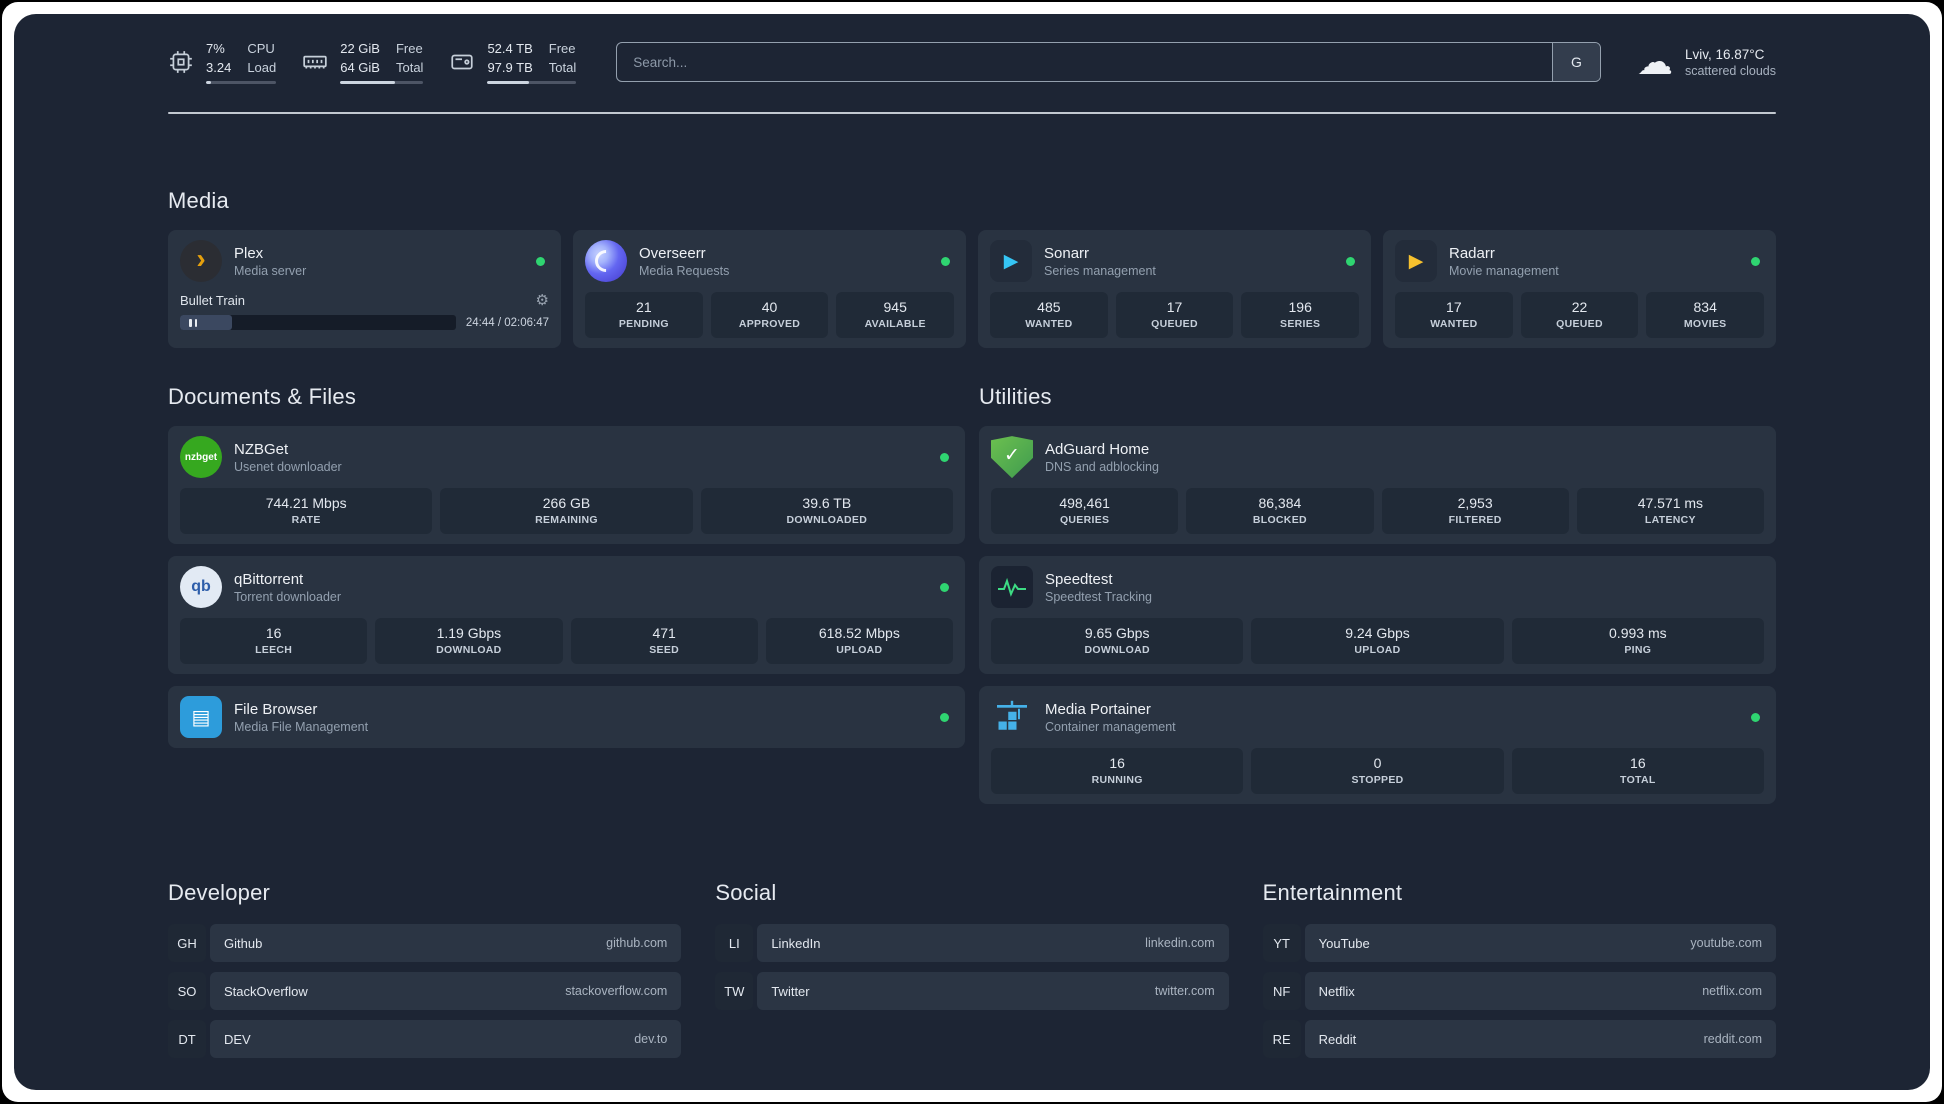 The width and height of the screenshot is (1944, 1104). What do you see at coordinates (651, 1039) in the screenshot?
I see `bookmark-url: dev.to` at bounding box center [651, 1039].